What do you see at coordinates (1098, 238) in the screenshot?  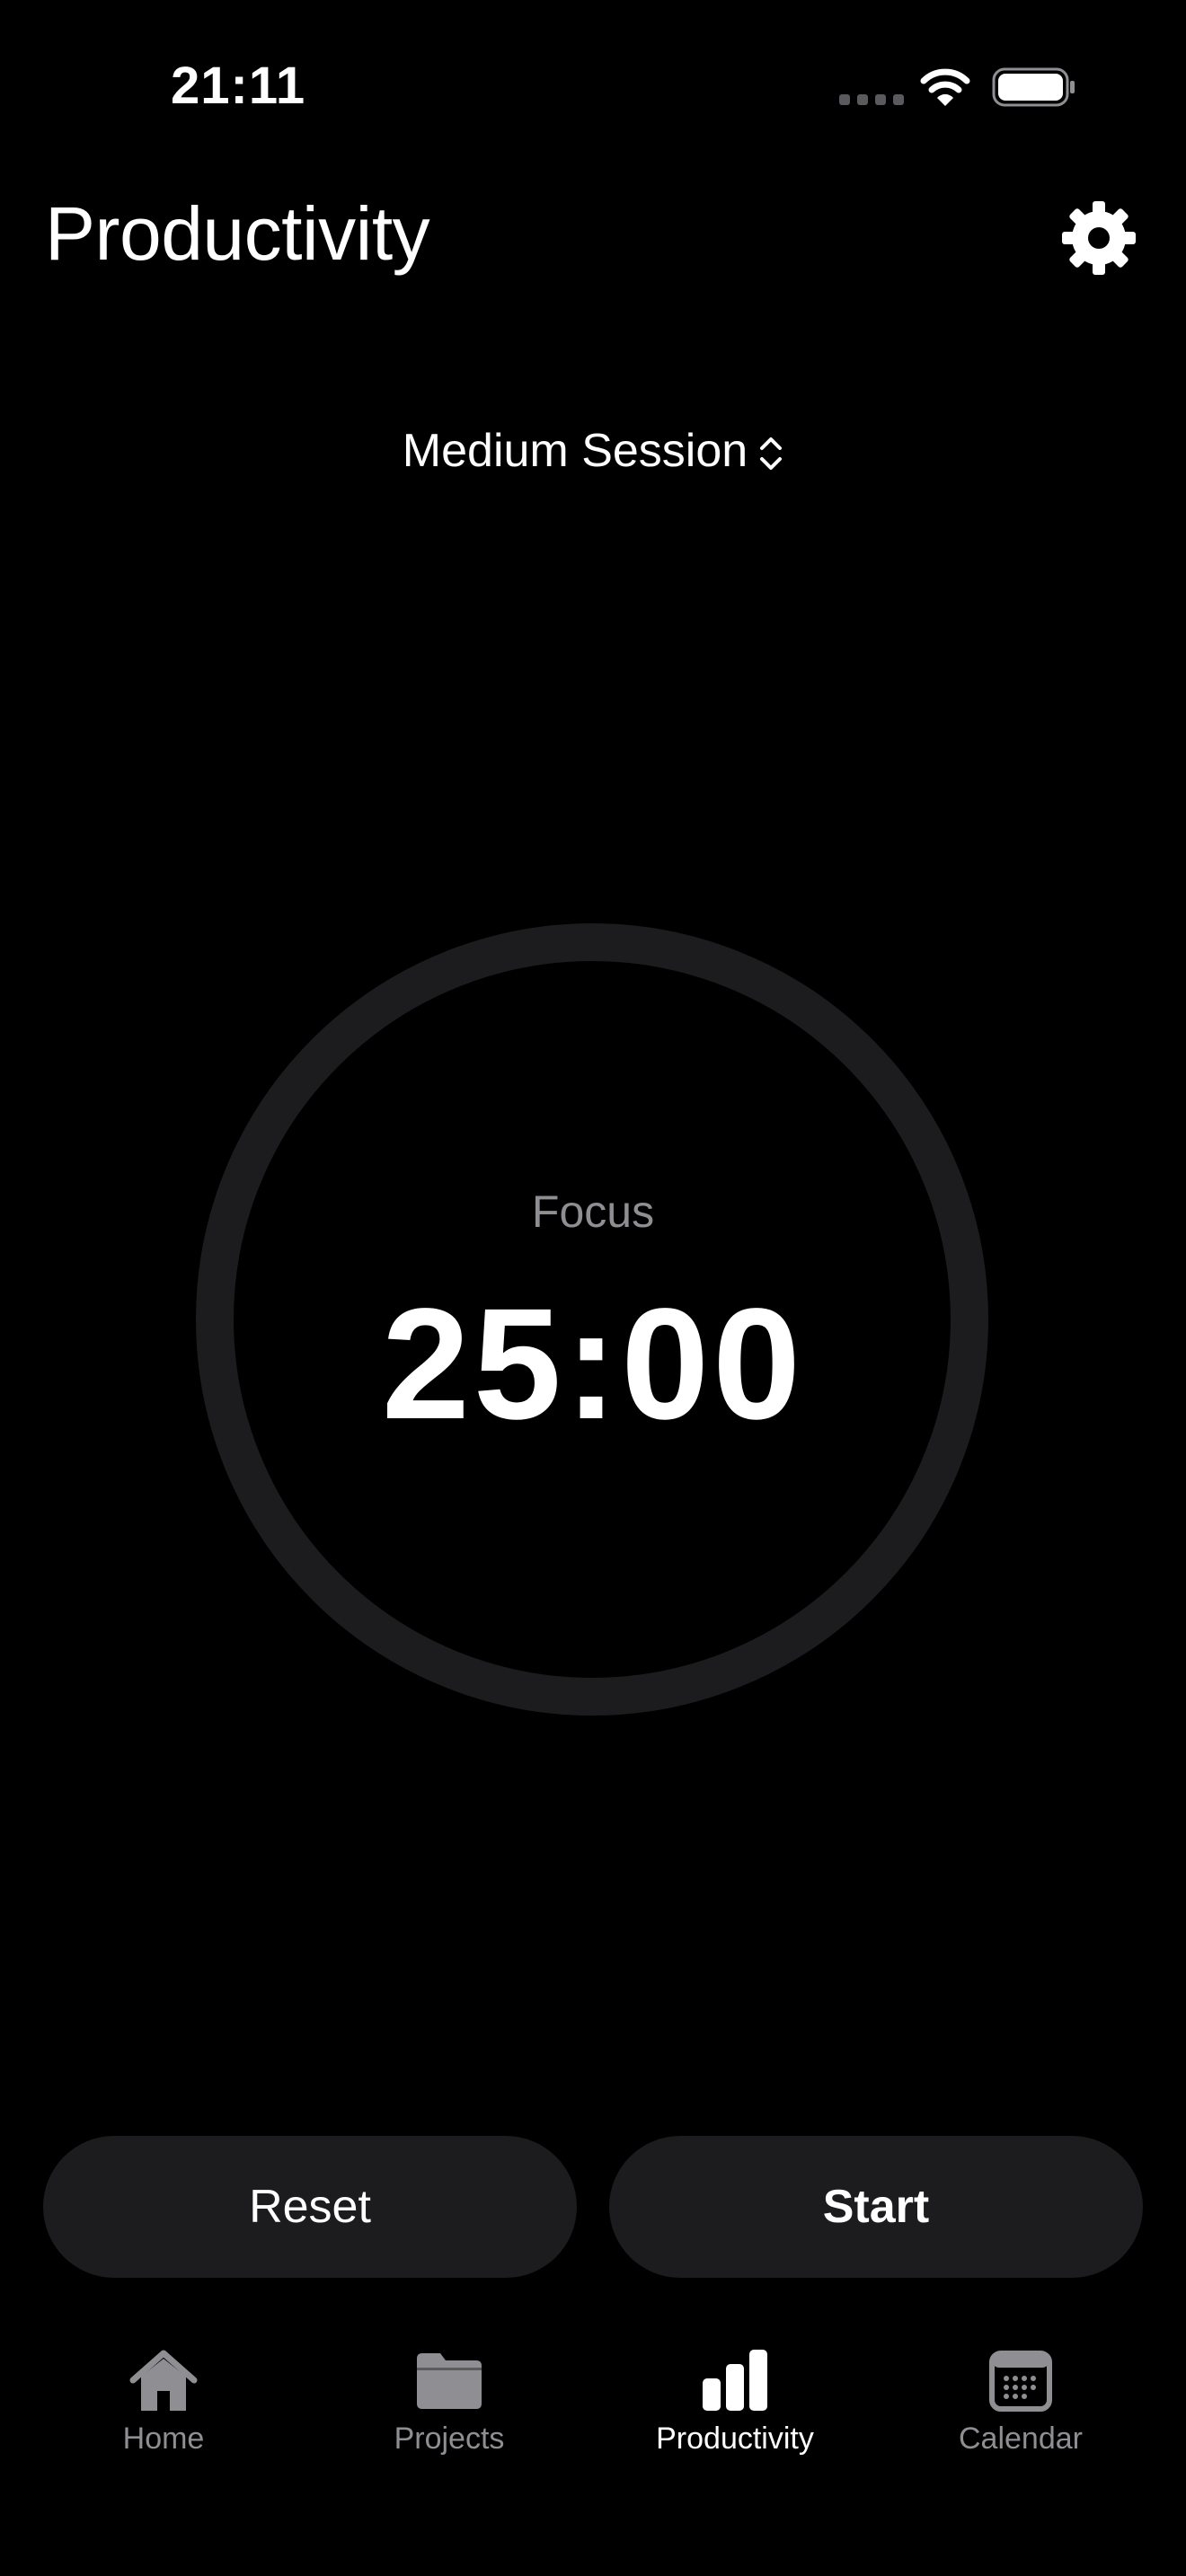 I see `gear-icon` at bounding box center [1098, 238].